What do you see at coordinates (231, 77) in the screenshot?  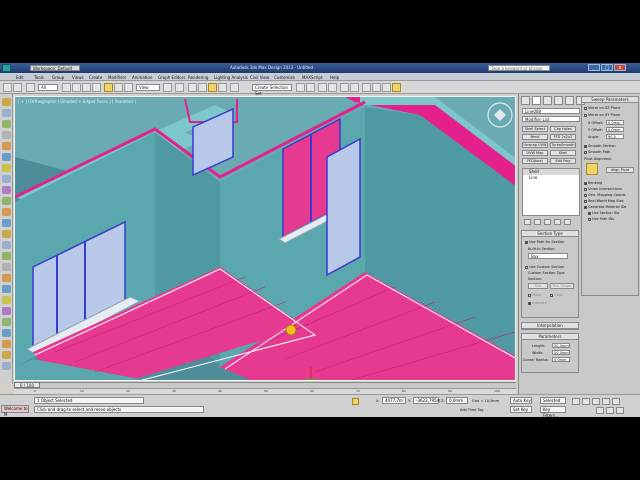 I see `menu-lighting-analysis: Lighting Analysis` at bounding box center [231, 77].